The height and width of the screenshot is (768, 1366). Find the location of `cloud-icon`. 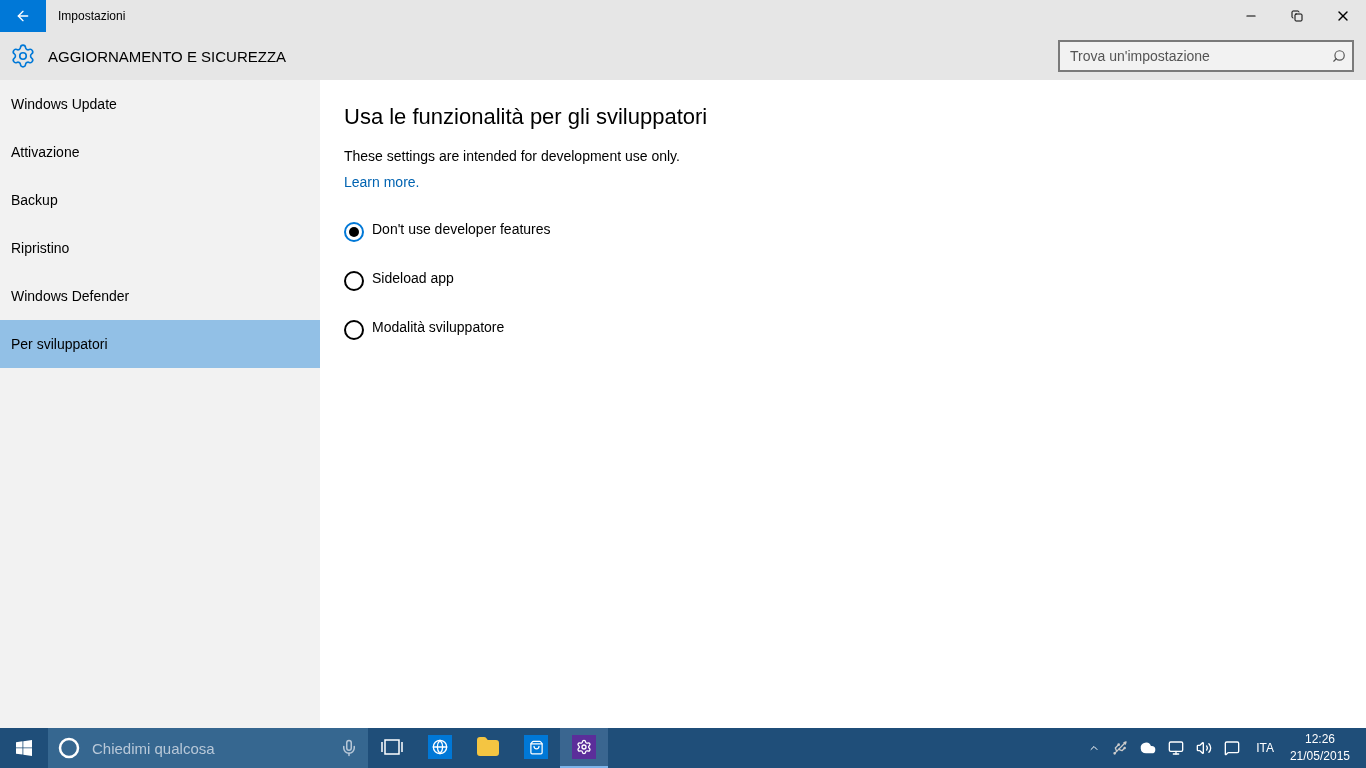

cloud-icon is located at coordinates (1148, 748).